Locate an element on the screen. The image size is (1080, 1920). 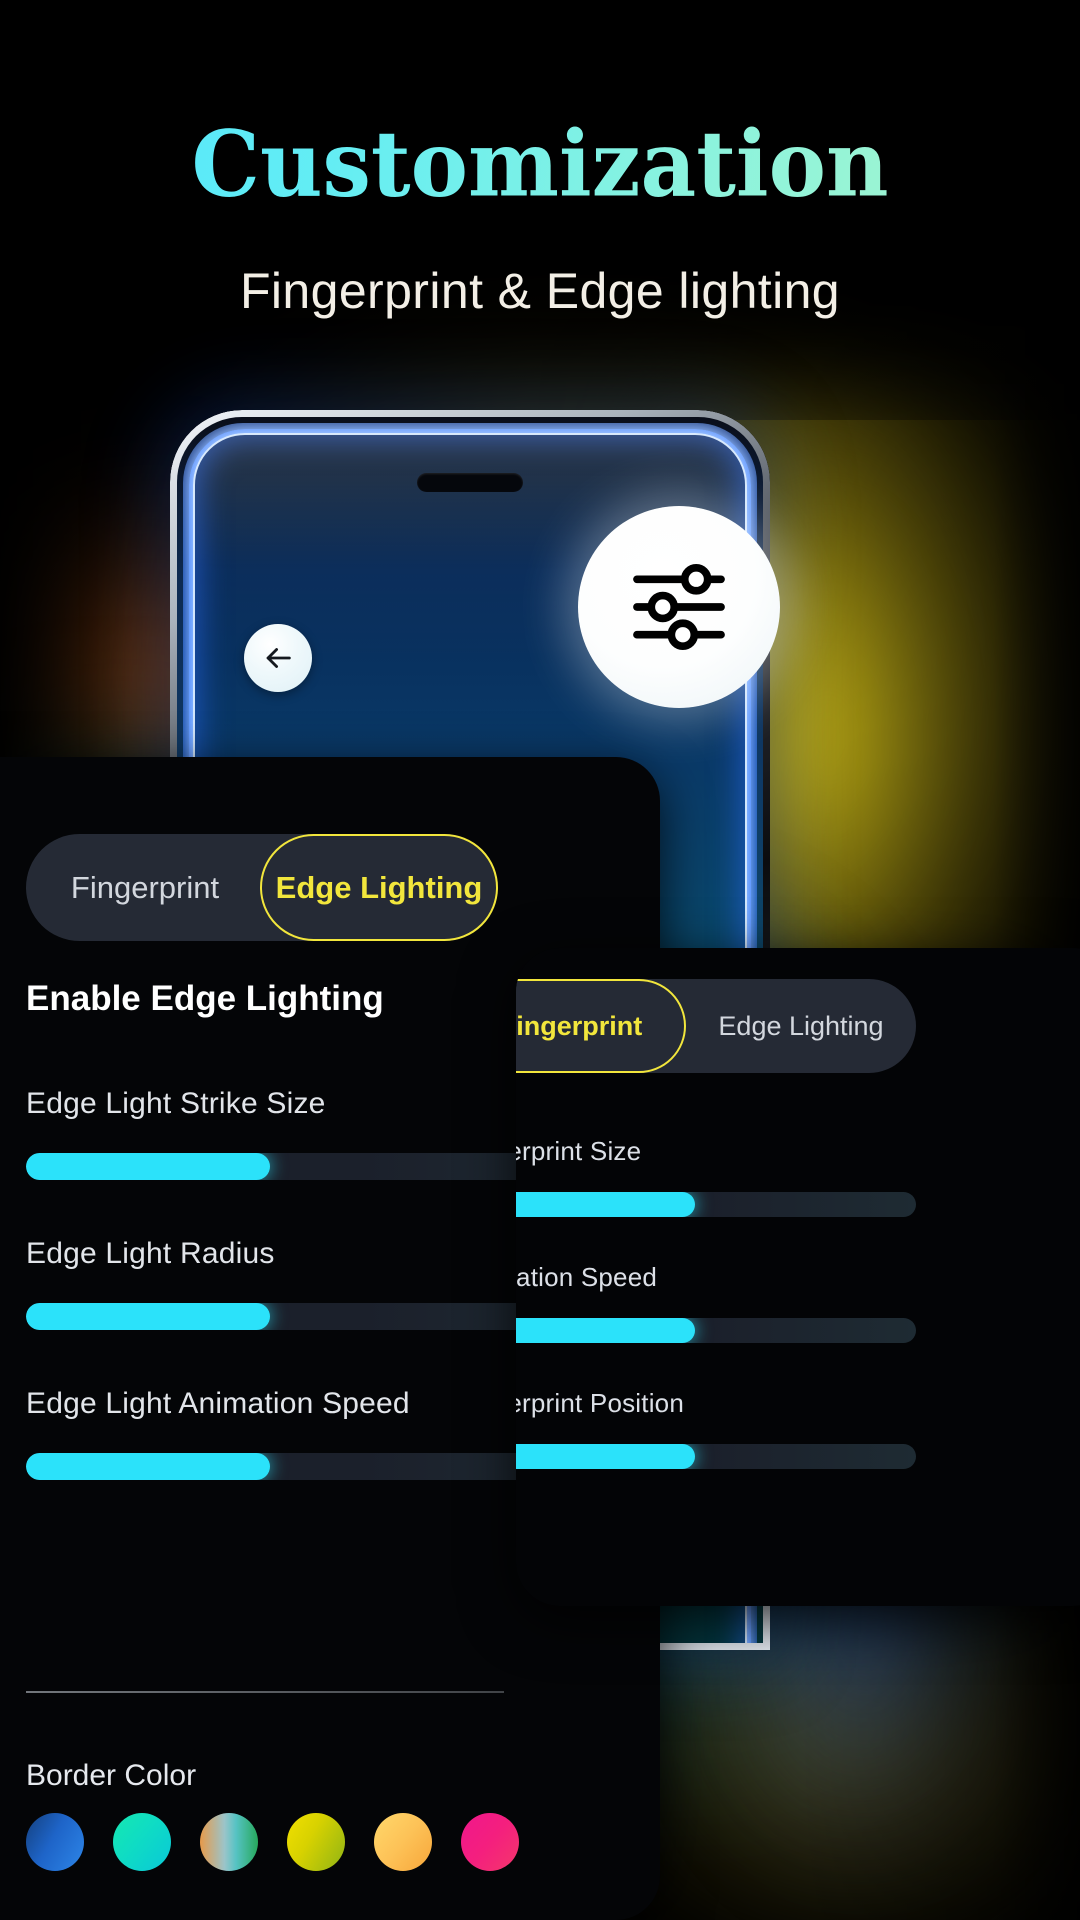
swatch-blue is located at coordinates (55, 1842).